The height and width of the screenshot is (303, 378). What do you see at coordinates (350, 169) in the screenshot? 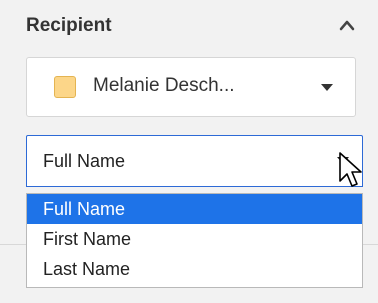
I see `mouse-cursor-icon` at bounding box center [350, 169].